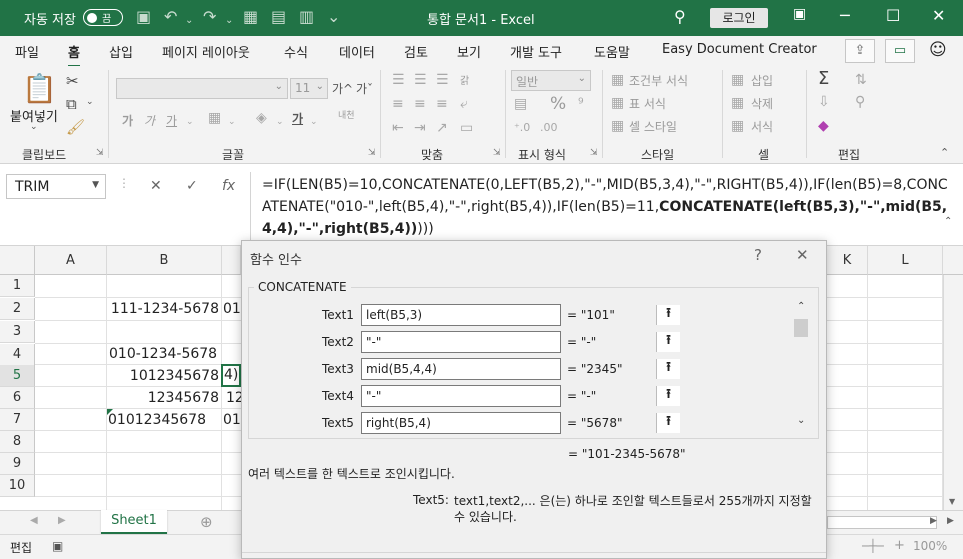 Image resolution: width=963 pixels, height=559 pixels. What do you see at coordinates (899, 545) in the screenshot?
I see `zoom-in-icon: +` at bounding box center [899, 545].